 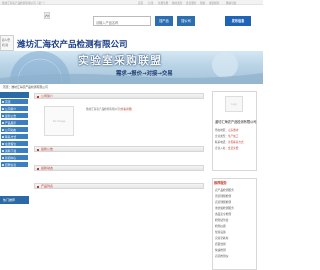 What do you see at coordinates (6, 40) in the screenshot?
I see `login-line-1: 商人登` at bounding box center [6, 40].